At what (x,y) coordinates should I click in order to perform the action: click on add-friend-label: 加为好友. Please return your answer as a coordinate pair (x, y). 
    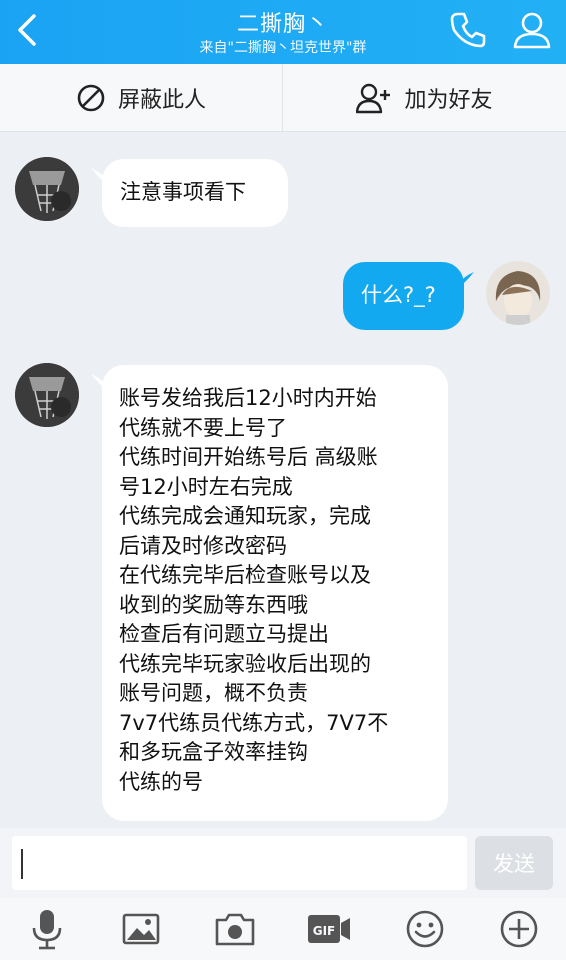
    Looking at the image, I should click on (448, 100).